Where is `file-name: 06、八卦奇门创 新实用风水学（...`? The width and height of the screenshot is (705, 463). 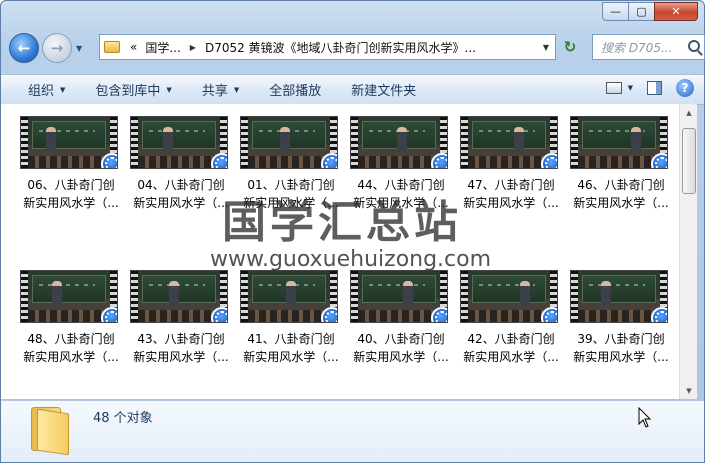
file-name: 06、八卦奇门创 新实用风水学（... is located at coordinates (71, 194).